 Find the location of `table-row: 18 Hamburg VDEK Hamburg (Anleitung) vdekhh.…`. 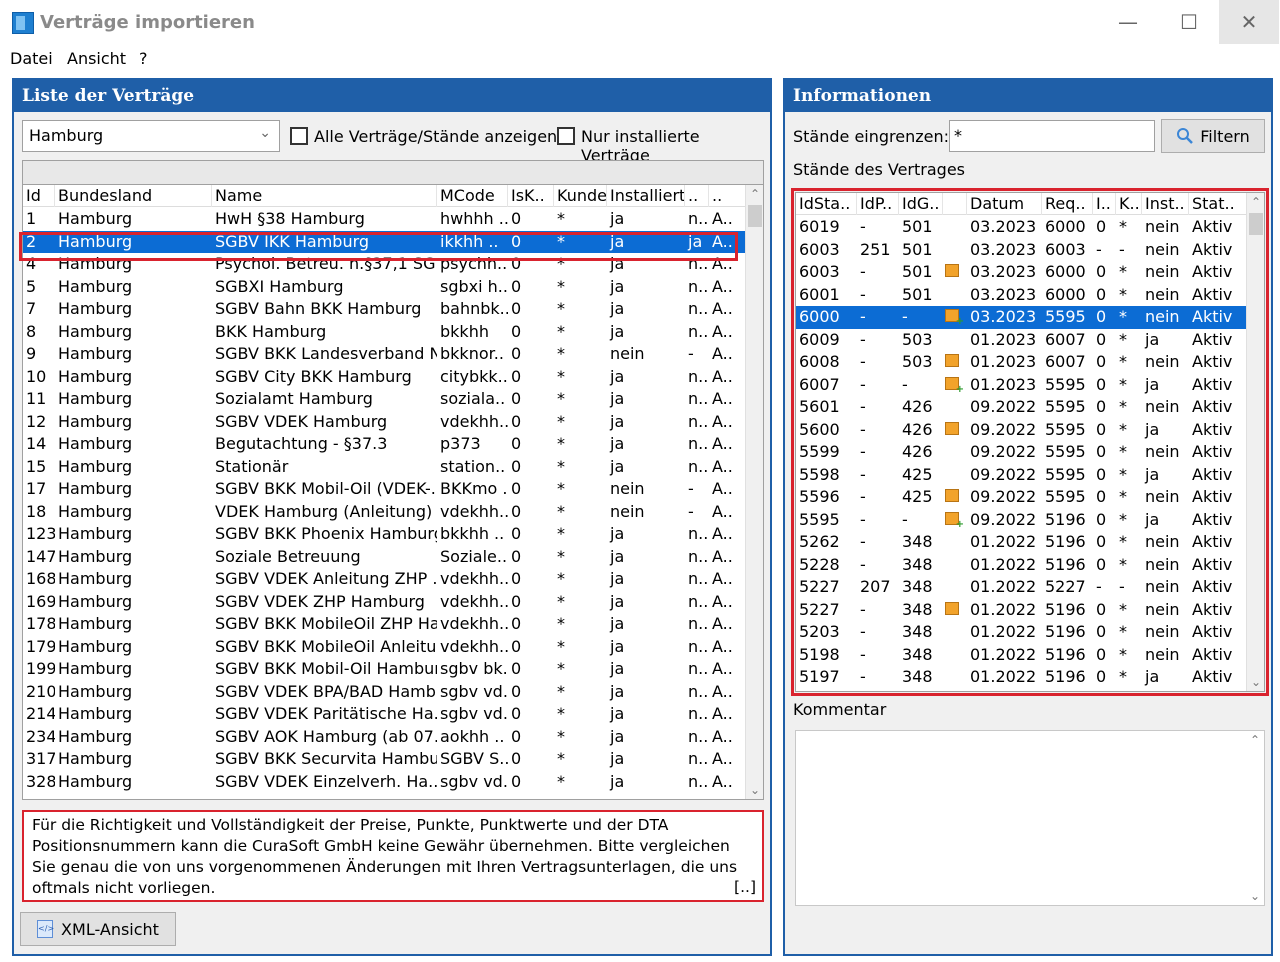

table-row: 18 Hamburg VDEK Hamburg (Anleitung) vdekhh.… is located at coordinates (384, 512).